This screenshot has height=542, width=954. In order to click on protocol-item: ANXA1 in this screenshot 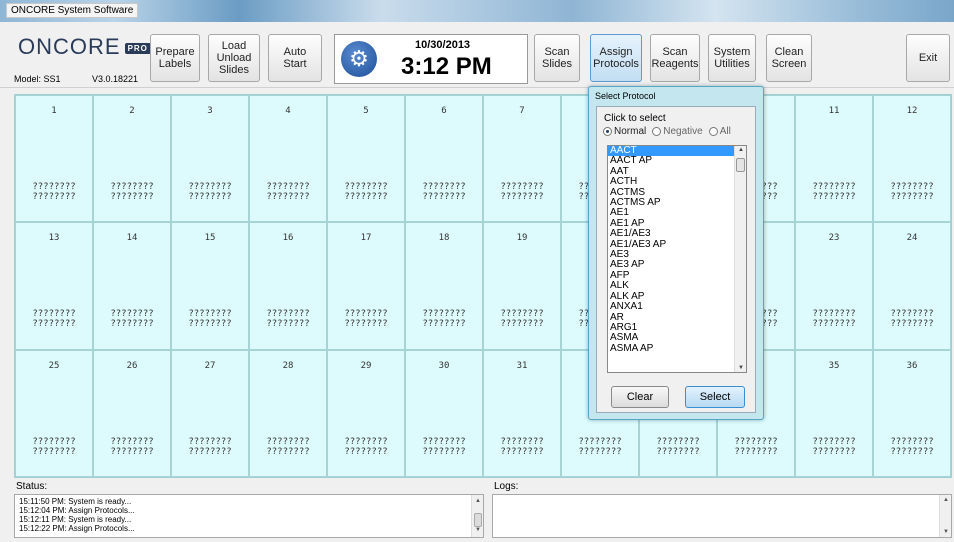, I will do `click(671, 306)`.